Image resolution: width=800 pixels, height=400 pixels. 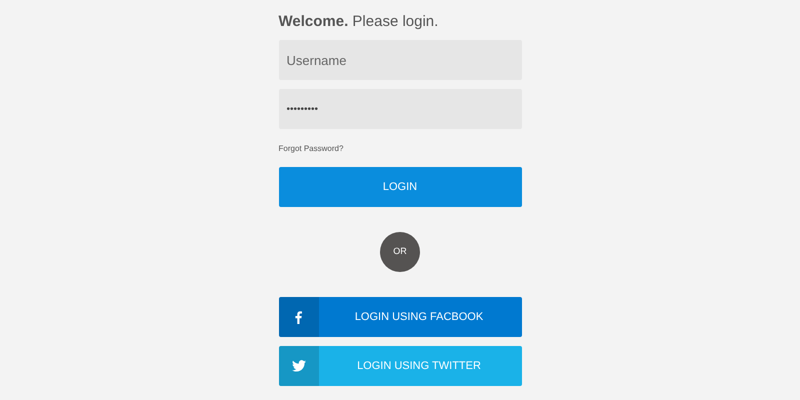 I want to click on facebook-login-button: LOGIN USING FACBOOK, so click(x=400, y=317).